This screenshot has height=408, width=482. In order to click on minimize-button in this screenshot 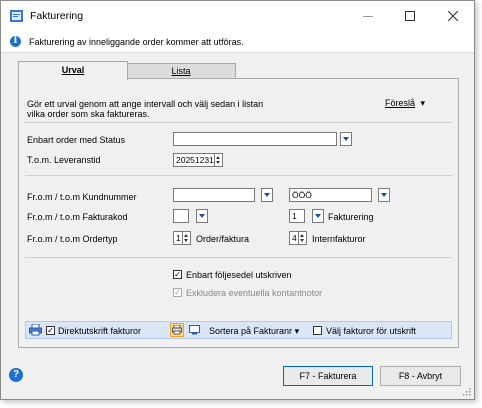, I will do `click(368, 16)`.